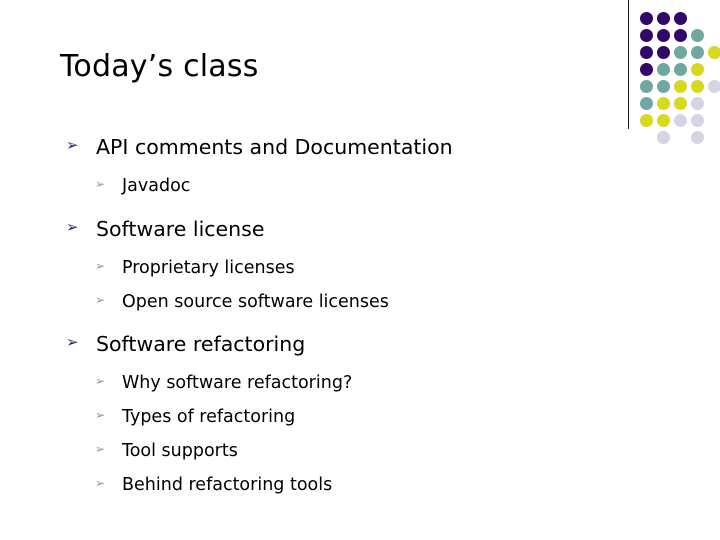 This screenshot has height=540, width=720. Describe the element at coordinates (201, 344) in the screenshot. I see `list-item-label: Software refactoring` at that location.